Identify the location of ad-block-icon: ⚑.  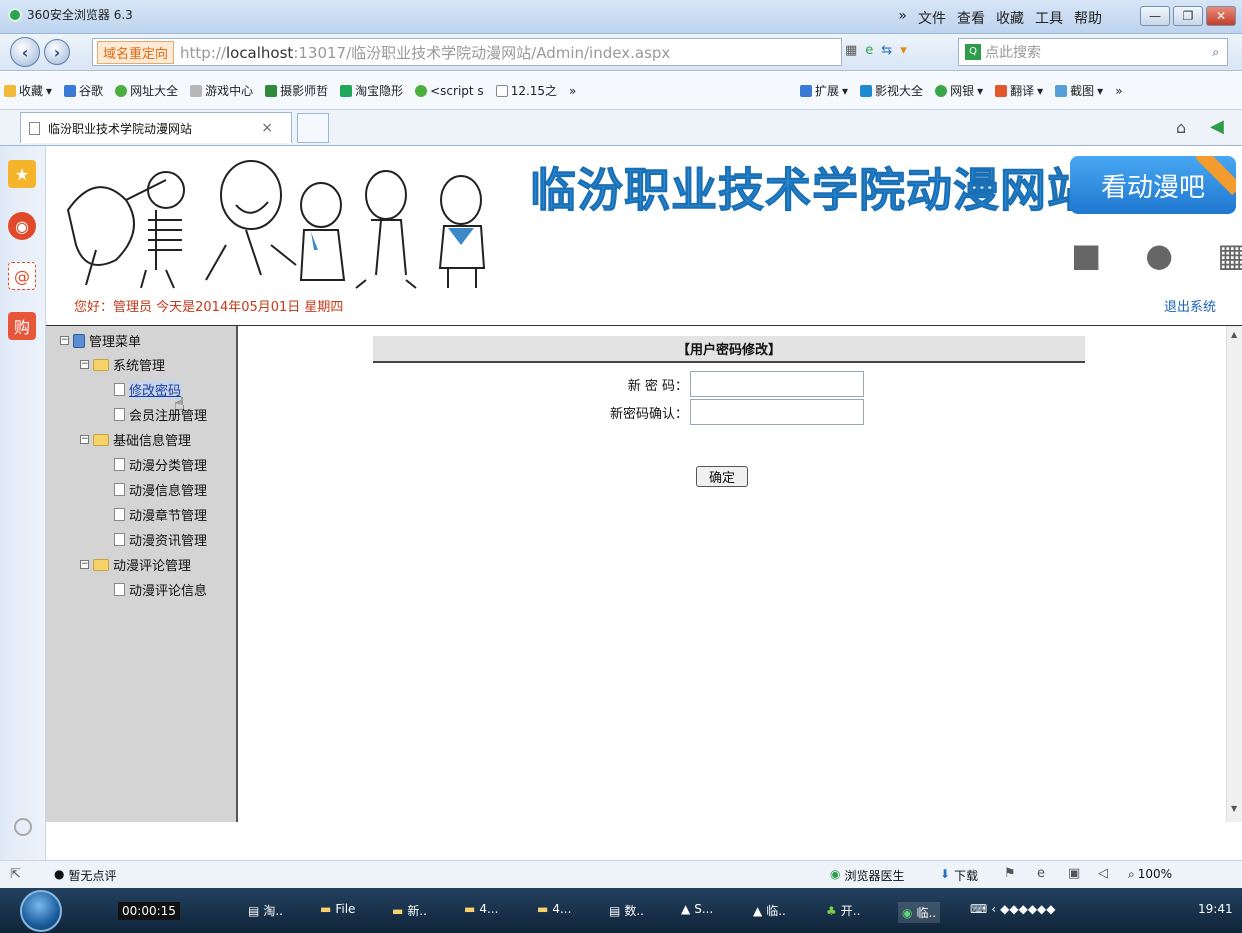
(1010, 873).